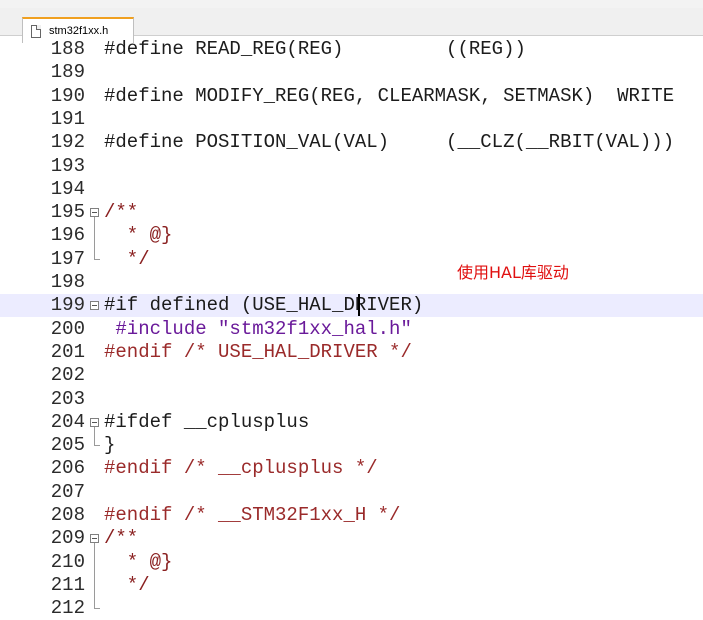 The width and height of the screenshot is (703, 620). I want to click on line-number: 200, so click(67, 329).